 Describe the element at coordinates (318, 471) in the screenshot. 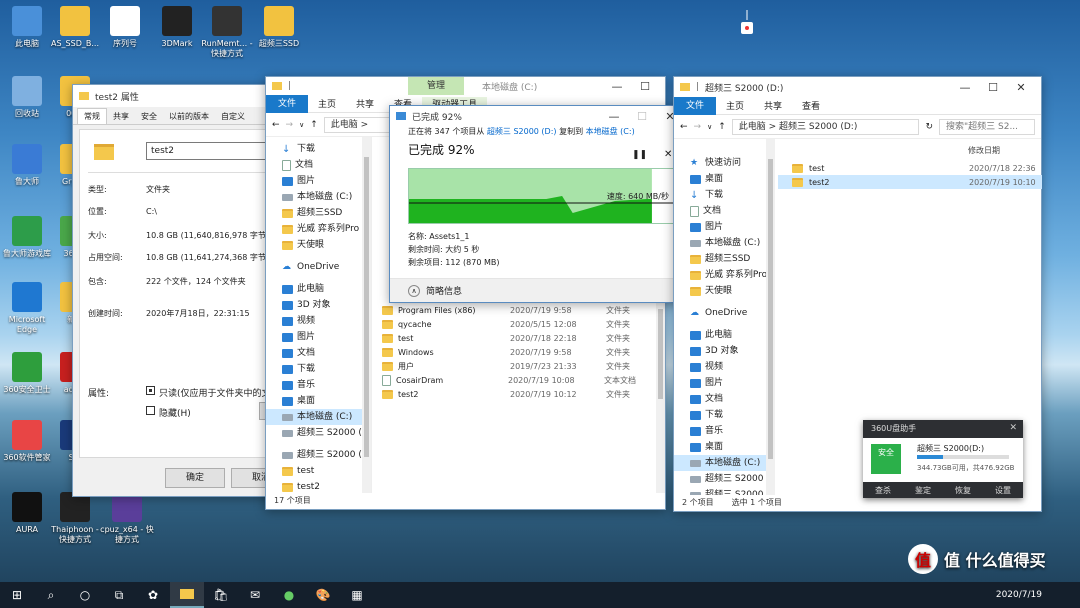

I see `nav-item: test` at that location.